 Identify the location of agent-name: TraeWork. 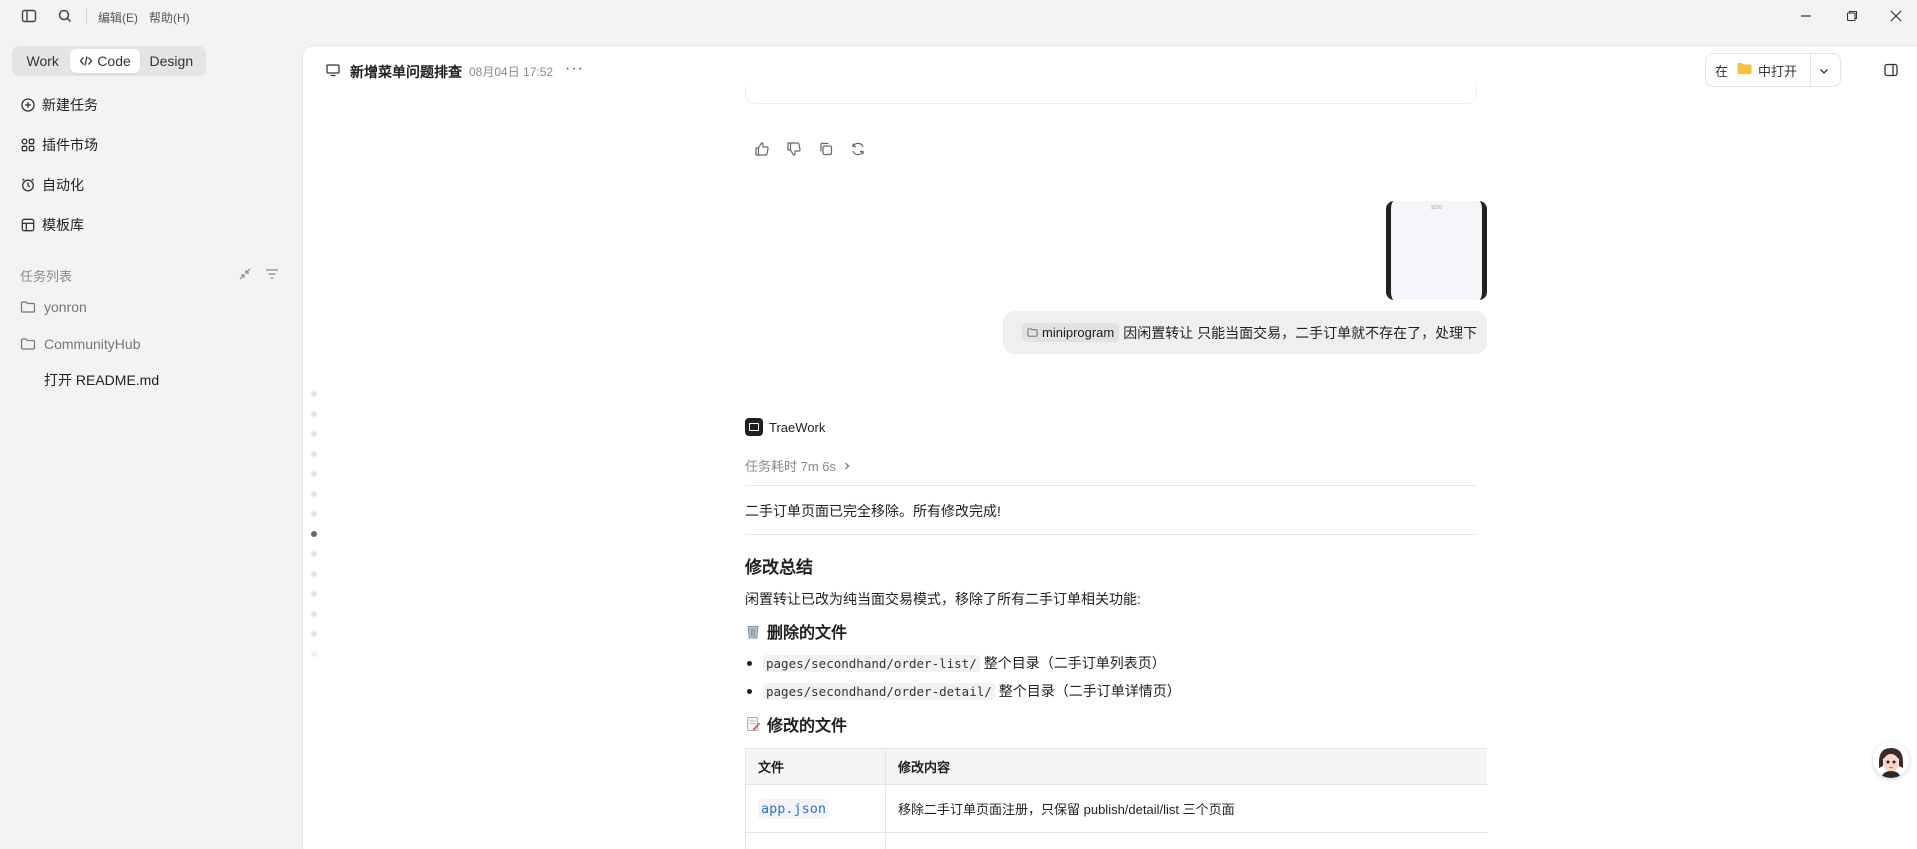
(797, 427).